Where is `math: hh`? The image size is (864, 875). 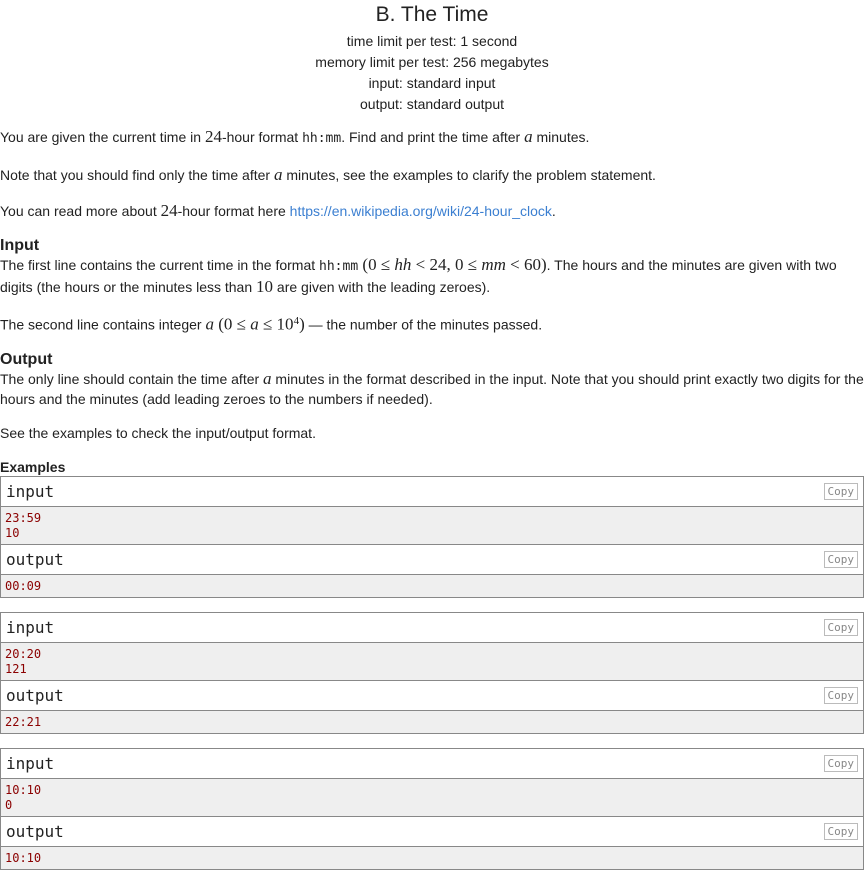
math: hh is located at coordinates (403, 264).